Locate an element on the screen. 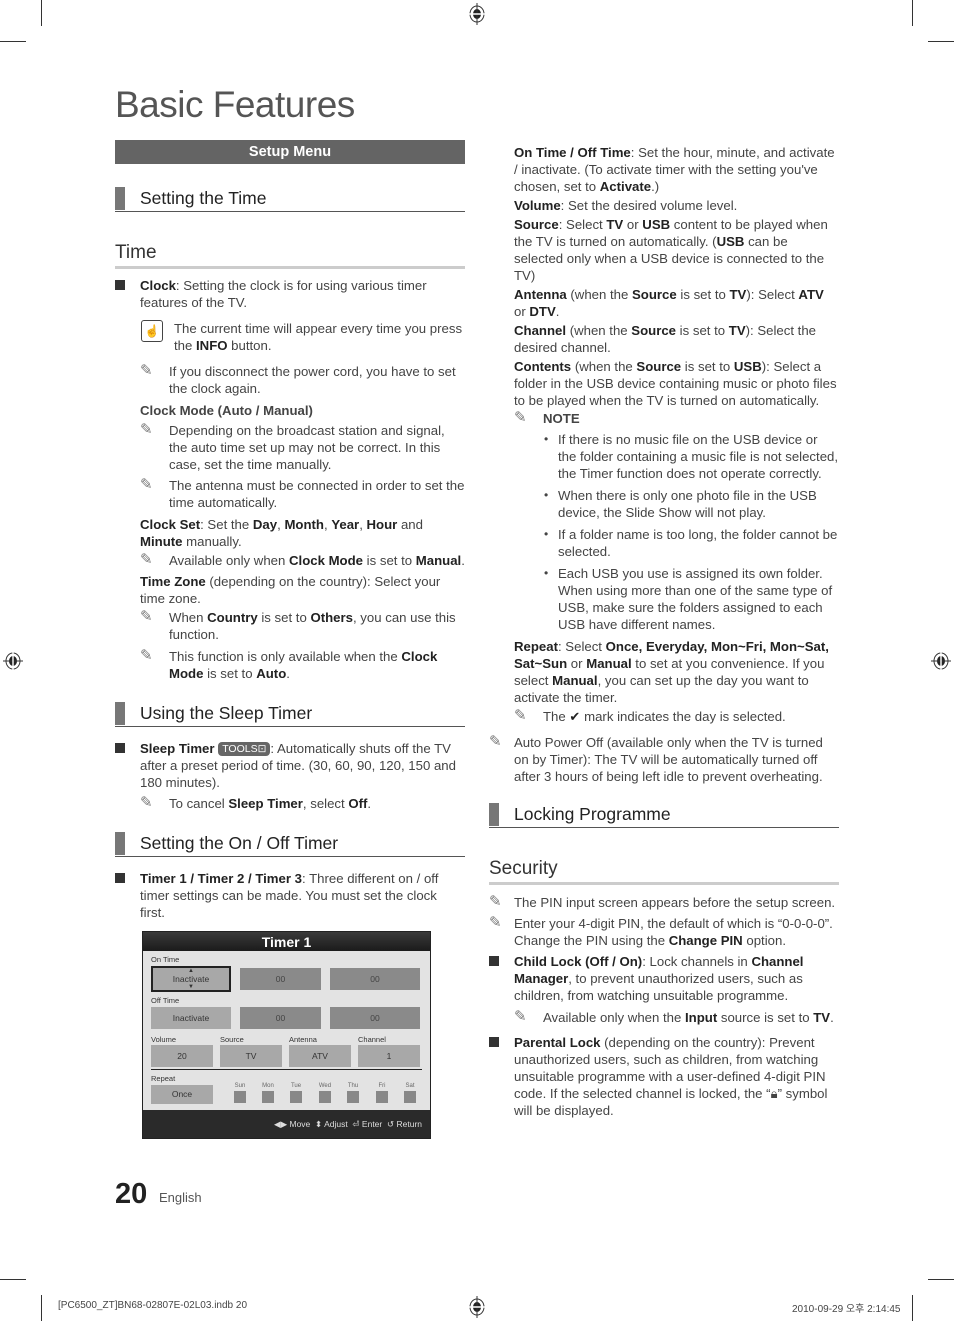 The height and width of the screenshot is (1321, 954). on-time-state-select: ▲ Inactivate ▼ is located at coordinates (191, 979).